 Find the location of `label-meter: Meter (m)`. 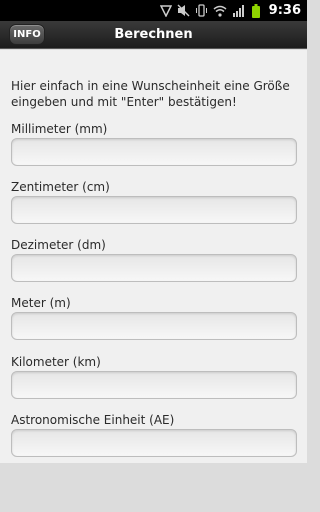

label-meter: Meter (m) is located at coordinates (41, 303).